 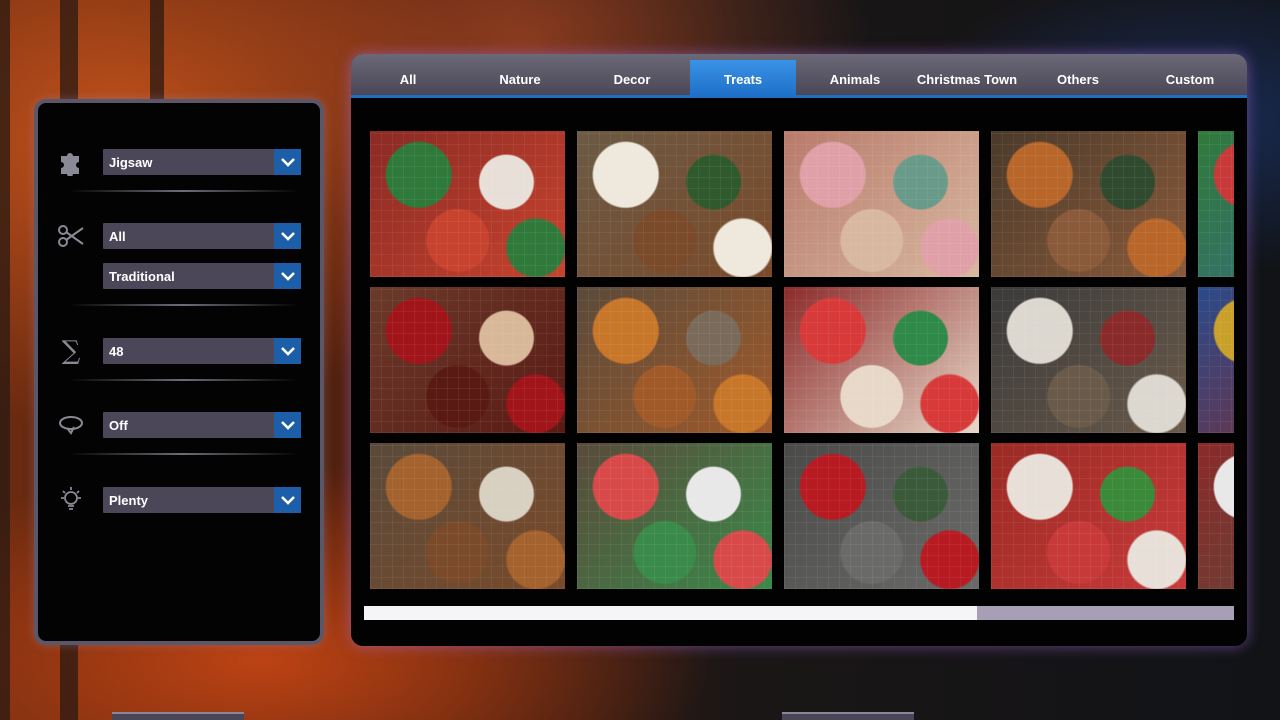 I want to click on cut-row: All, so click(x=178, y=236).